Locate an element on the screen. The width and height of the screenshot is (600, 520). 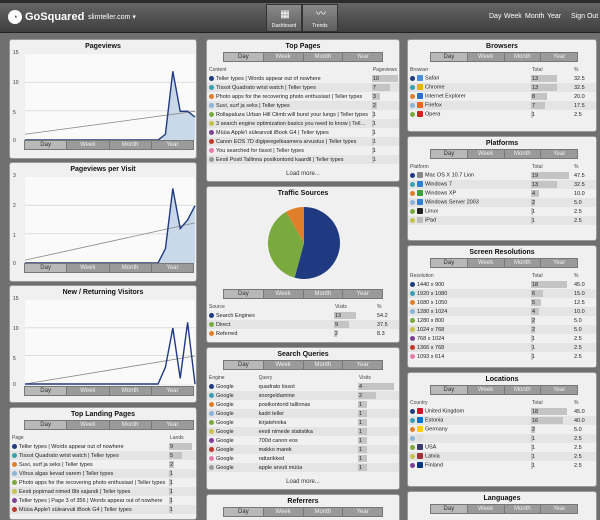
table-row: Google quadrato tissot 4 is located at coordinates (303, 386).